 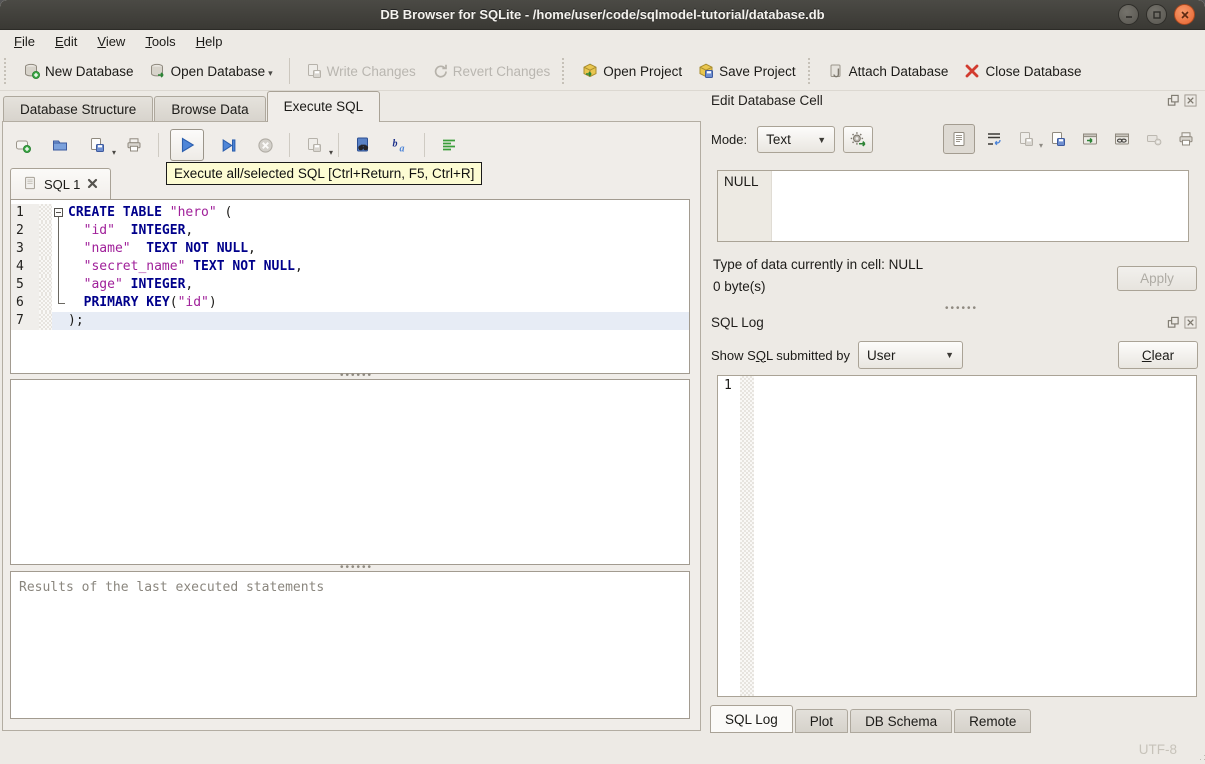 I want to click on editor-line: 6 PRIMARY KEY("id"), so click(x=350, y=303).